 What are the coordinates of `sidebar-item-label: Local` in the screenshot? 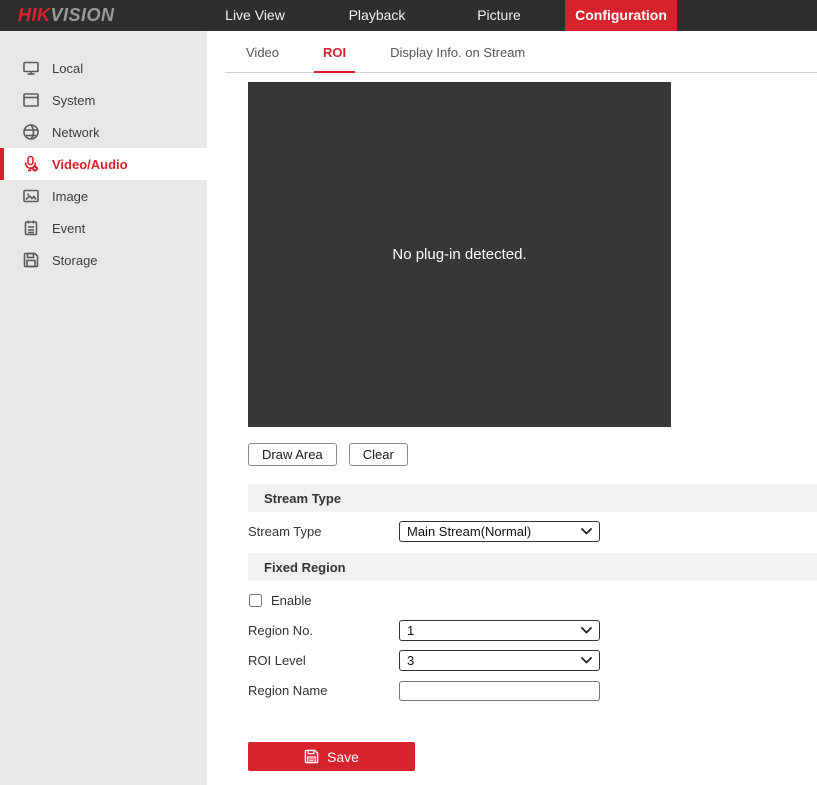 It's located at (68, 68).